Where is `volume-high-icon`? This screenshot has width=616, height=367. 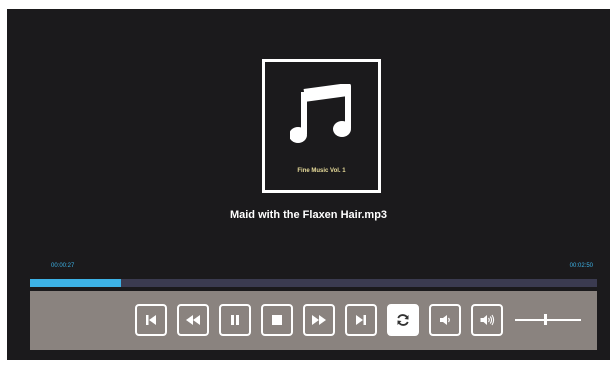
volume-high-icon is located at coordinates (487, 320).